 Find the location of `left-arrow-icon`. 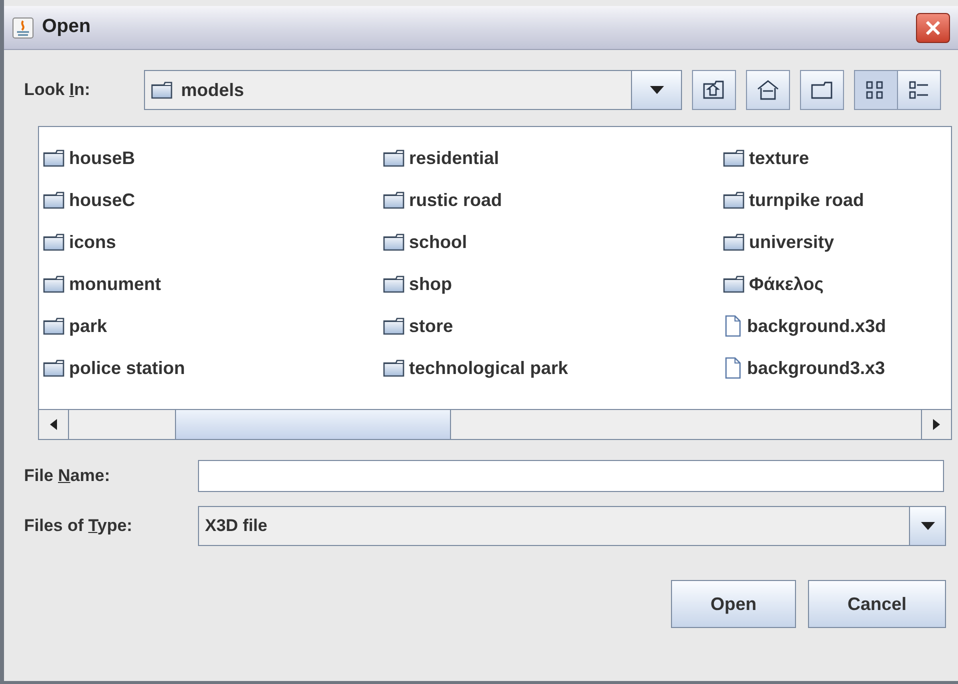

left-arrow-icon is located at coordinates (53, 424).